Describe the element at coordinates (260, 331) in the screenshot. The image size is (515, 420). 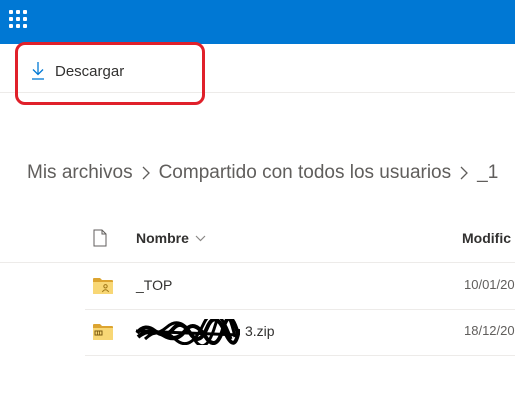
I see `file-name: 3.zip` at that location.